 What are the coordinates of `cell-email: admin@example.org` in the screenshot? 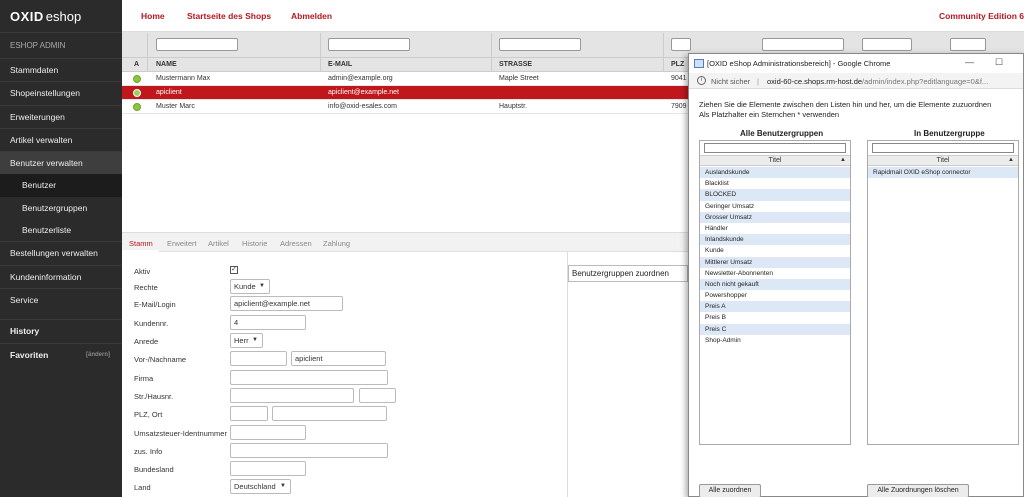 It's located at (360, 78).